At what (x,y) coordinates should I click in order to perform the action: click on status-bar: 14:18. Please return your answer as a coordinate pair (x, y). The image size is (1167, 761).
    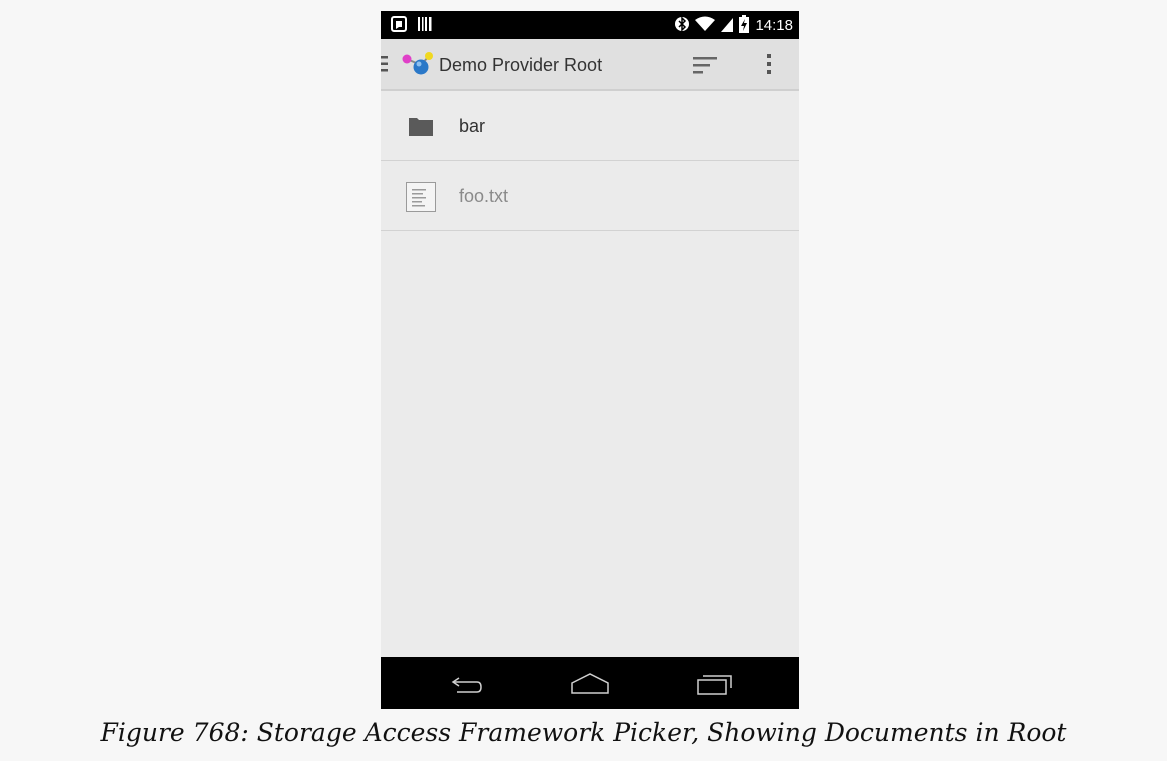
    Looking at the image, I should click on (590, 25).